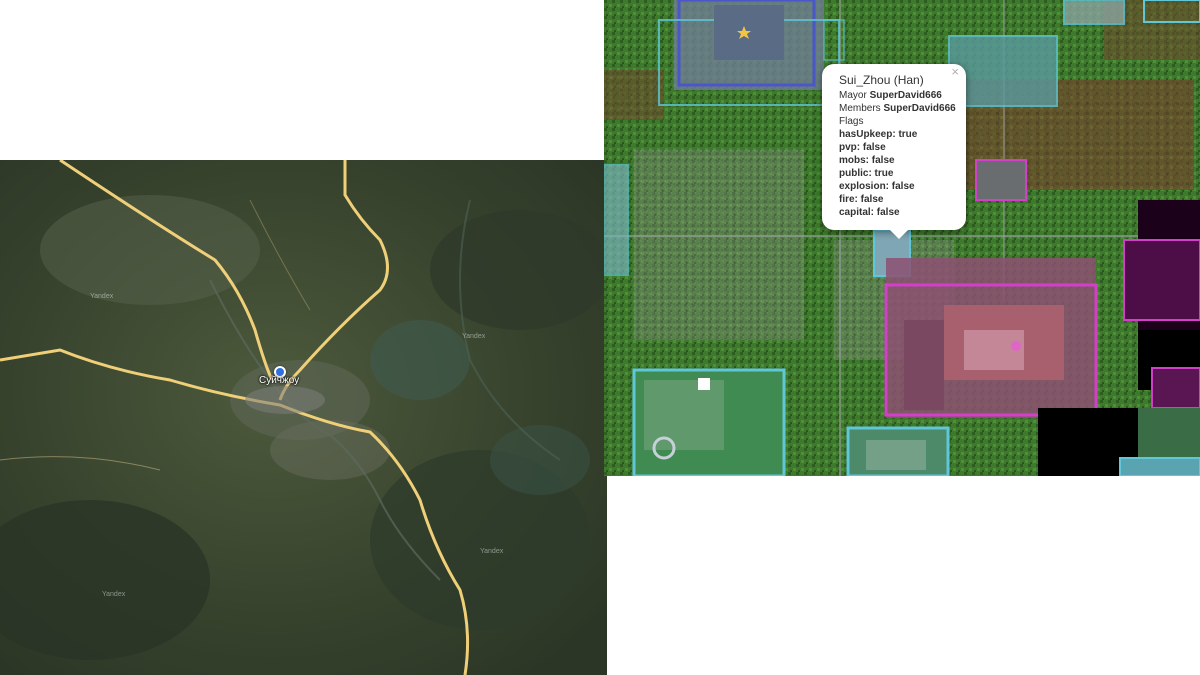 Image resolution: width=1200 pixels, height=675 pixels. I want to click on flag-item: public: true, so click(866, 173).